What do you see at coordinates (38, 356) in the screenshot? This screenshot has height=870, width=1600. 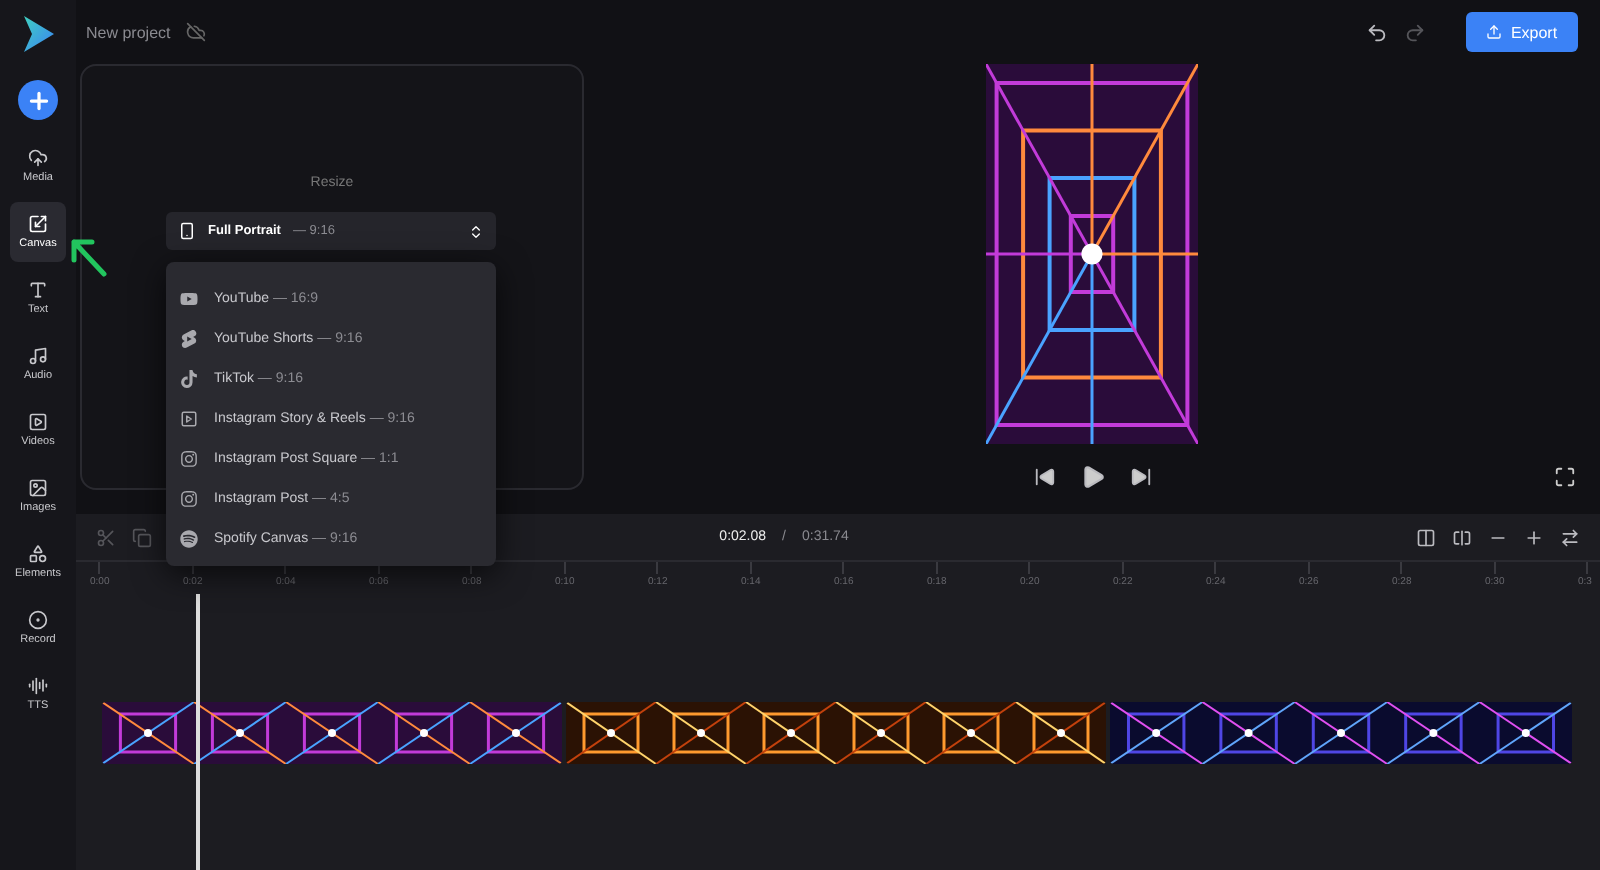 I see `audio-icon` at bounding box center [38, 356].